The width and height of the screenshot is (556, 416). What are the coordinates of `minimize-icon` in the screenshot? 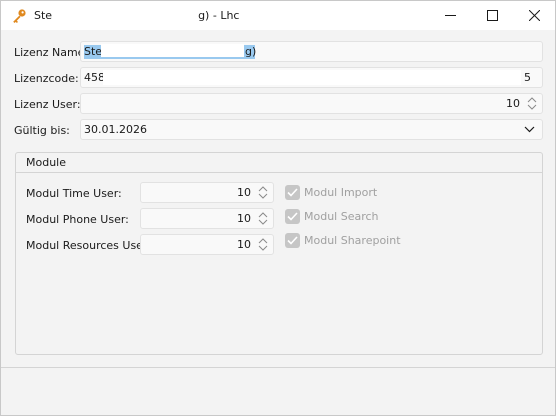 It's located at (450, 15).